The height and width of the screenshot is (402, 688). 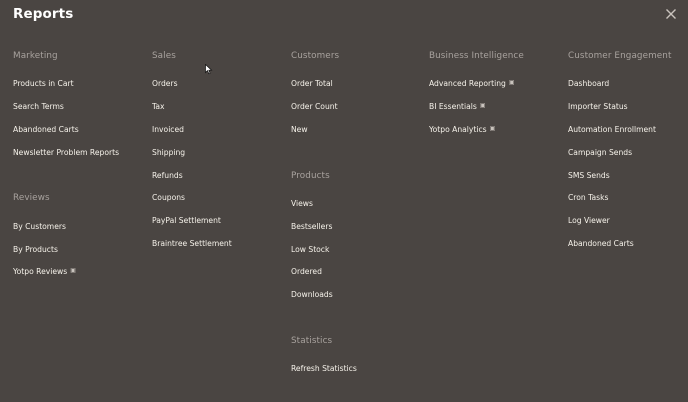 I want to click on section-heading-customers: Customers, so click(x=315, y=56).